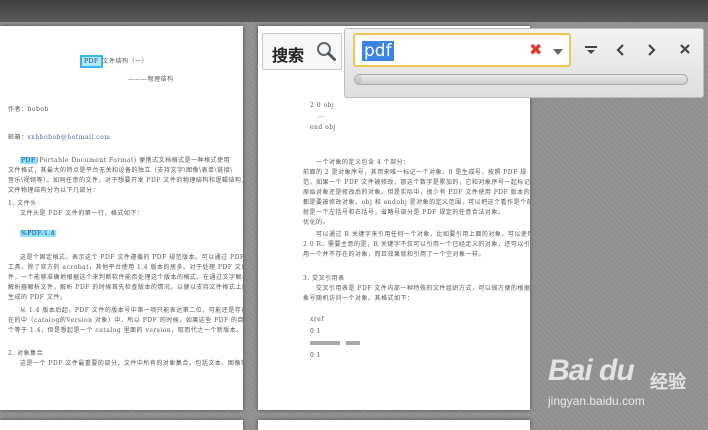 The width and height of the screenshot is (708, 430). Describe the element at coordinates (535, 49) in the screenshot. I see `clear-icon: ✖` at that location.